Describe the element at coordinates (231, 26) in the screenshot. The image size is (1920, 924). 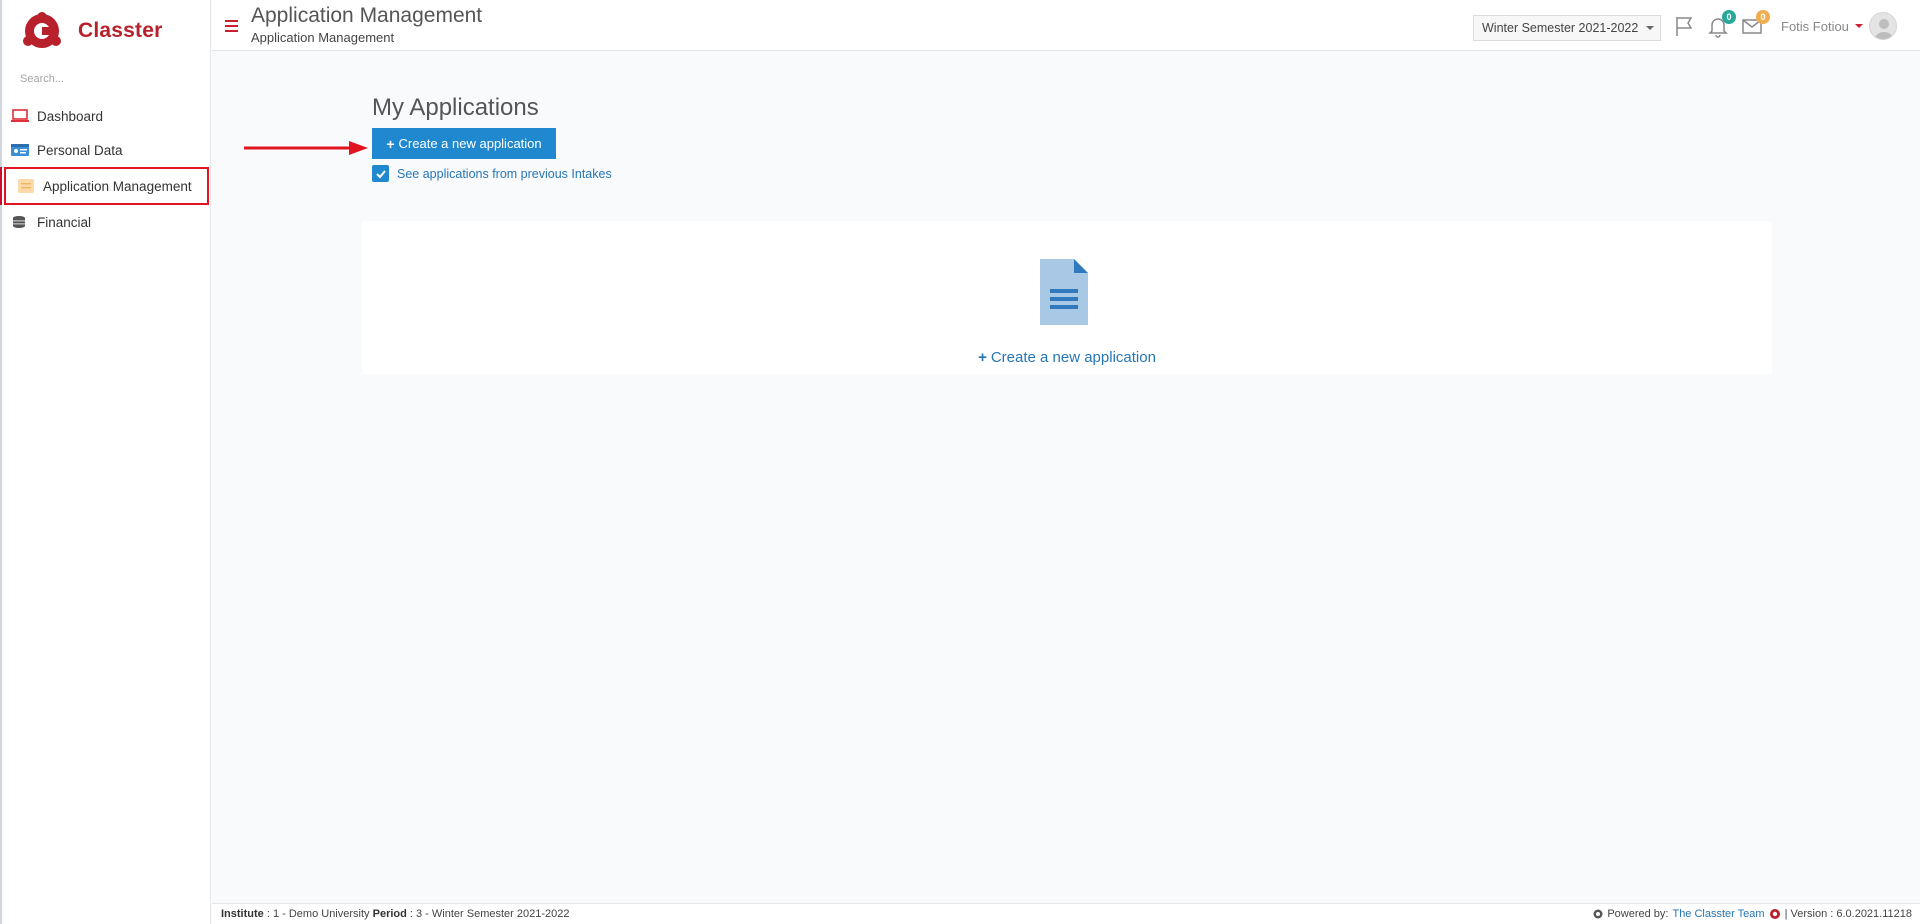
I see `hamburger-menu-icon` at that location.